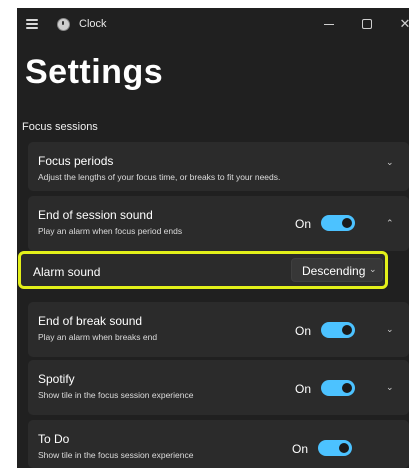  Describe the element at coordinates (93, 24) in the screenshot. I see `app-title: Clock` at that location.